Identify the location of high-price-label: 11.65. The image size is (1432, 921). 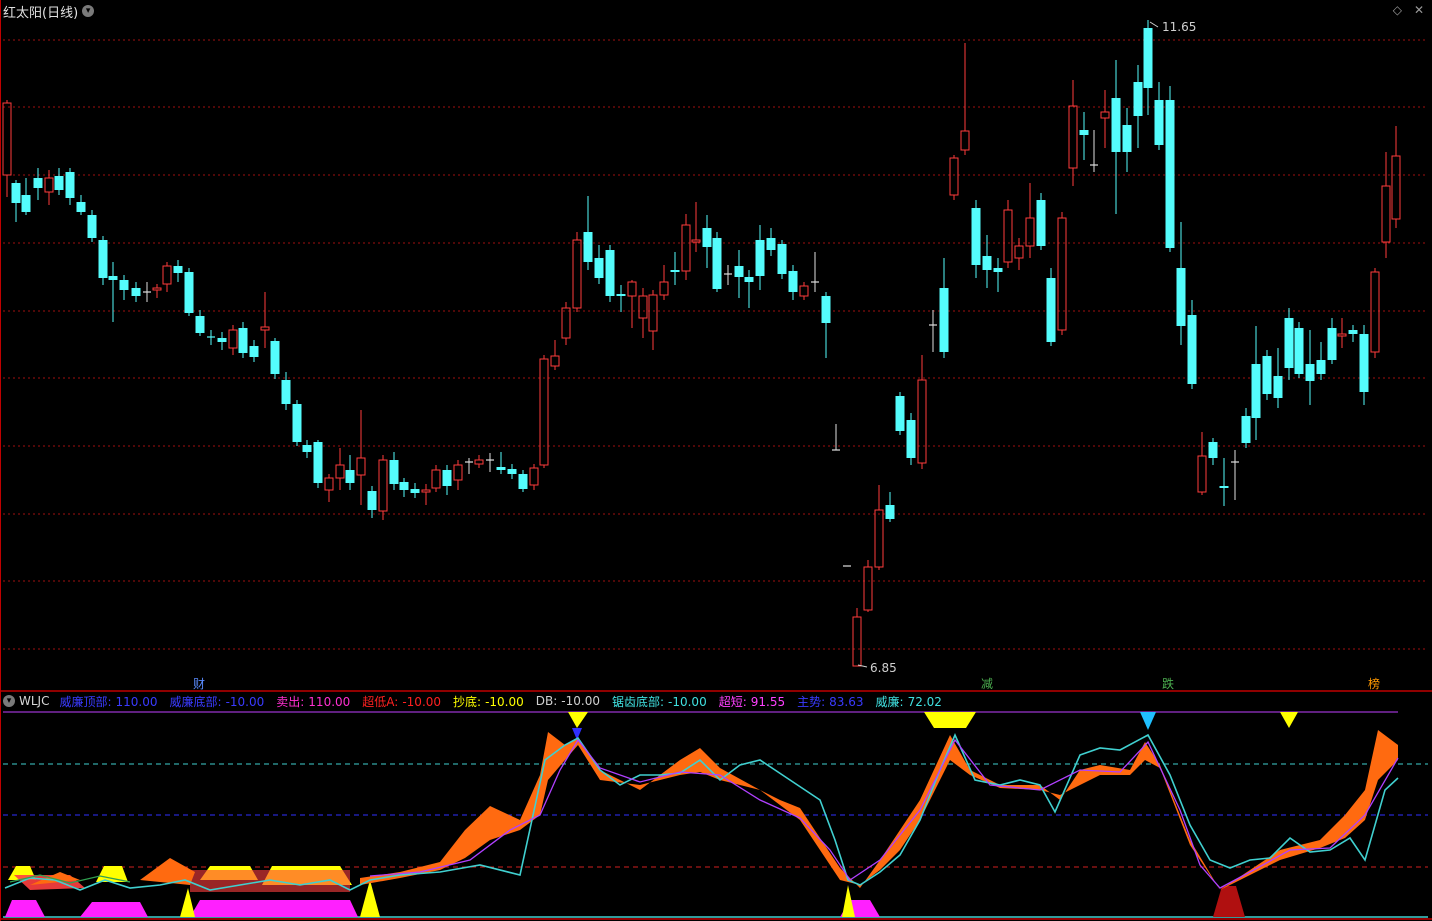
(1179, 27).